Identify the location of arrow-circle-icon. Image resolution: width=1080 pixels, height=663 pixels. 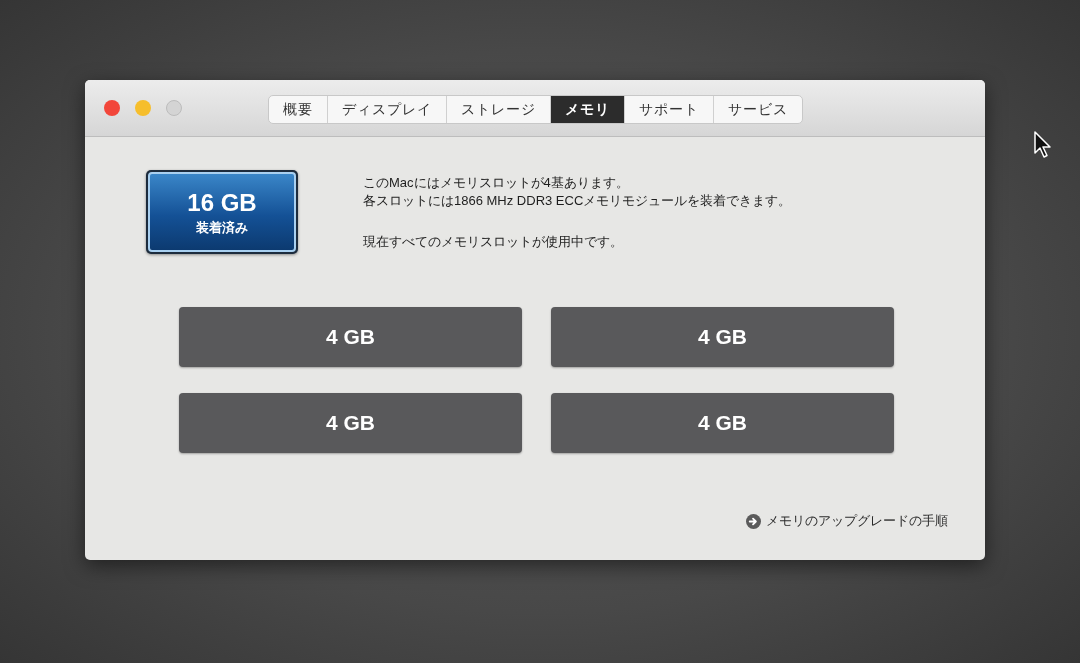
(753, 521).